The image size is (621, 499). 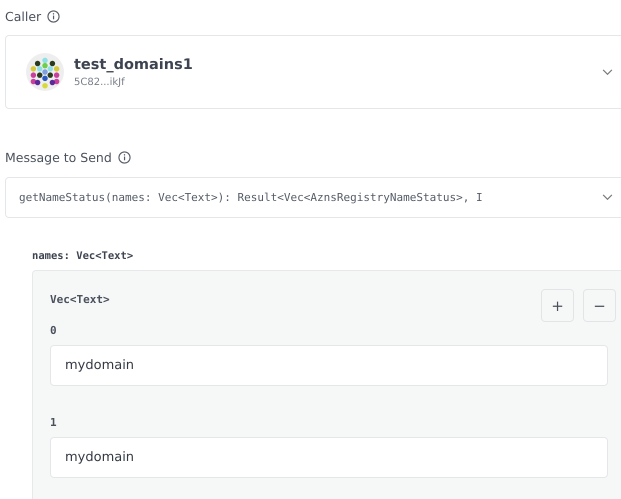 I want to click on message-select: getNameStatus(names: Vec<Text>): Result<Vec<AznsRegistryNameStatus>, I, so click(x=313, y=197).